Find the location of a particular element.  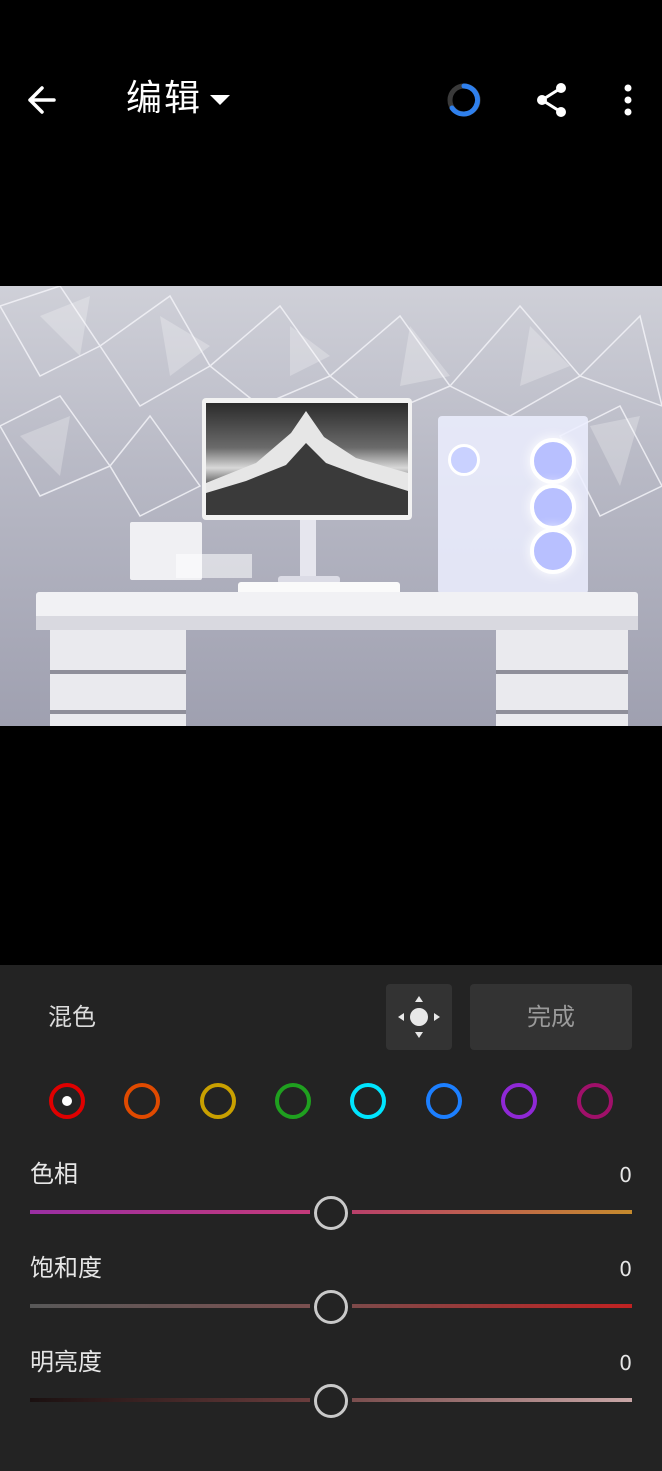

drawer-cabinet-left is located at coordinates (118, 678).